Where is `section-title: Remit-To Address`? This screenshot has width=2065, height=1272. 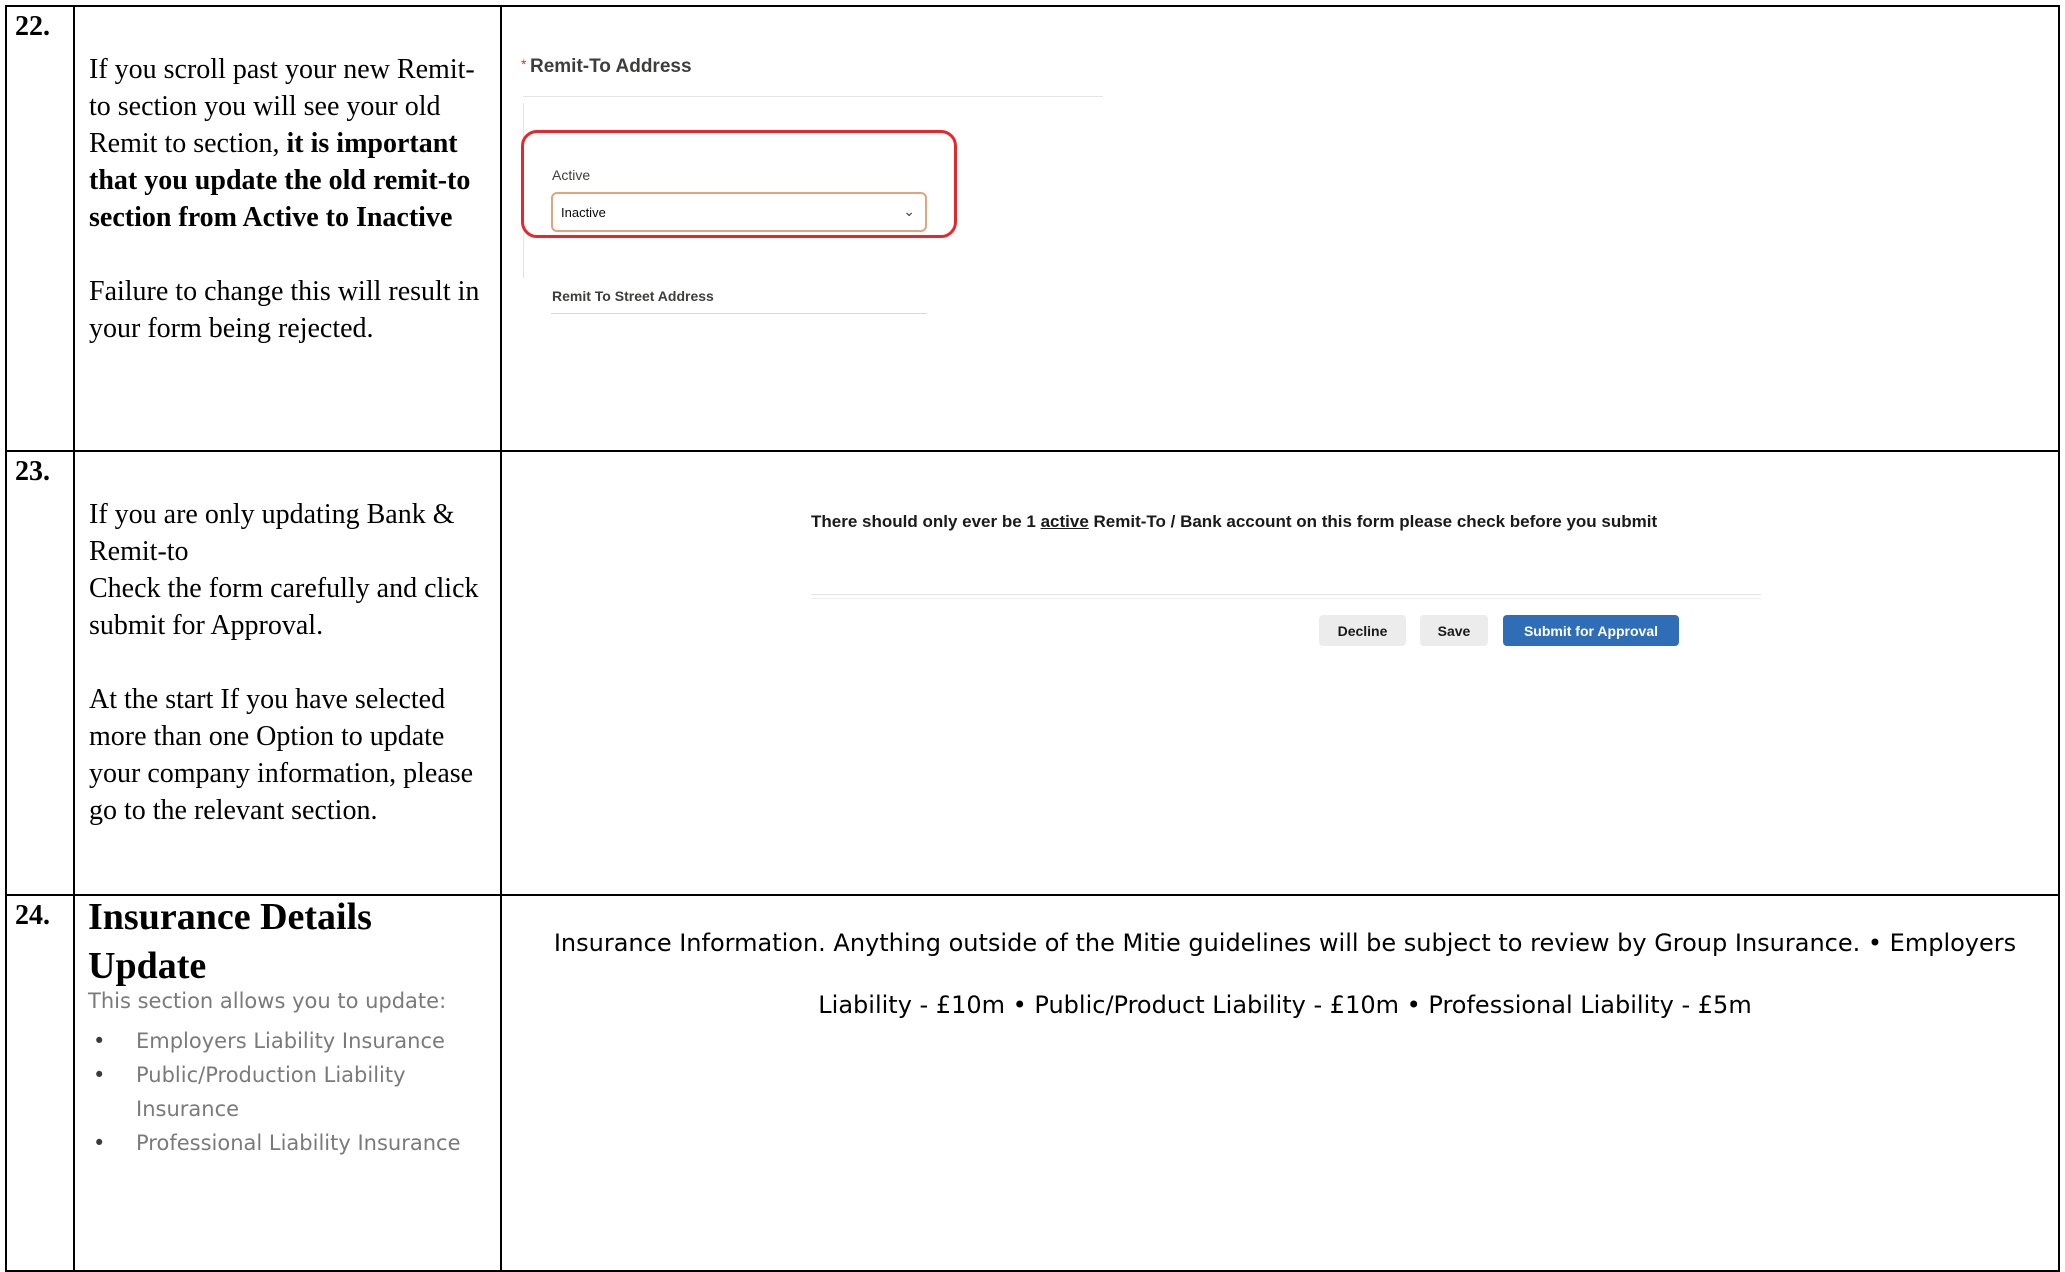
section-title: Remit-To Address is located at coordinates (611, 66).